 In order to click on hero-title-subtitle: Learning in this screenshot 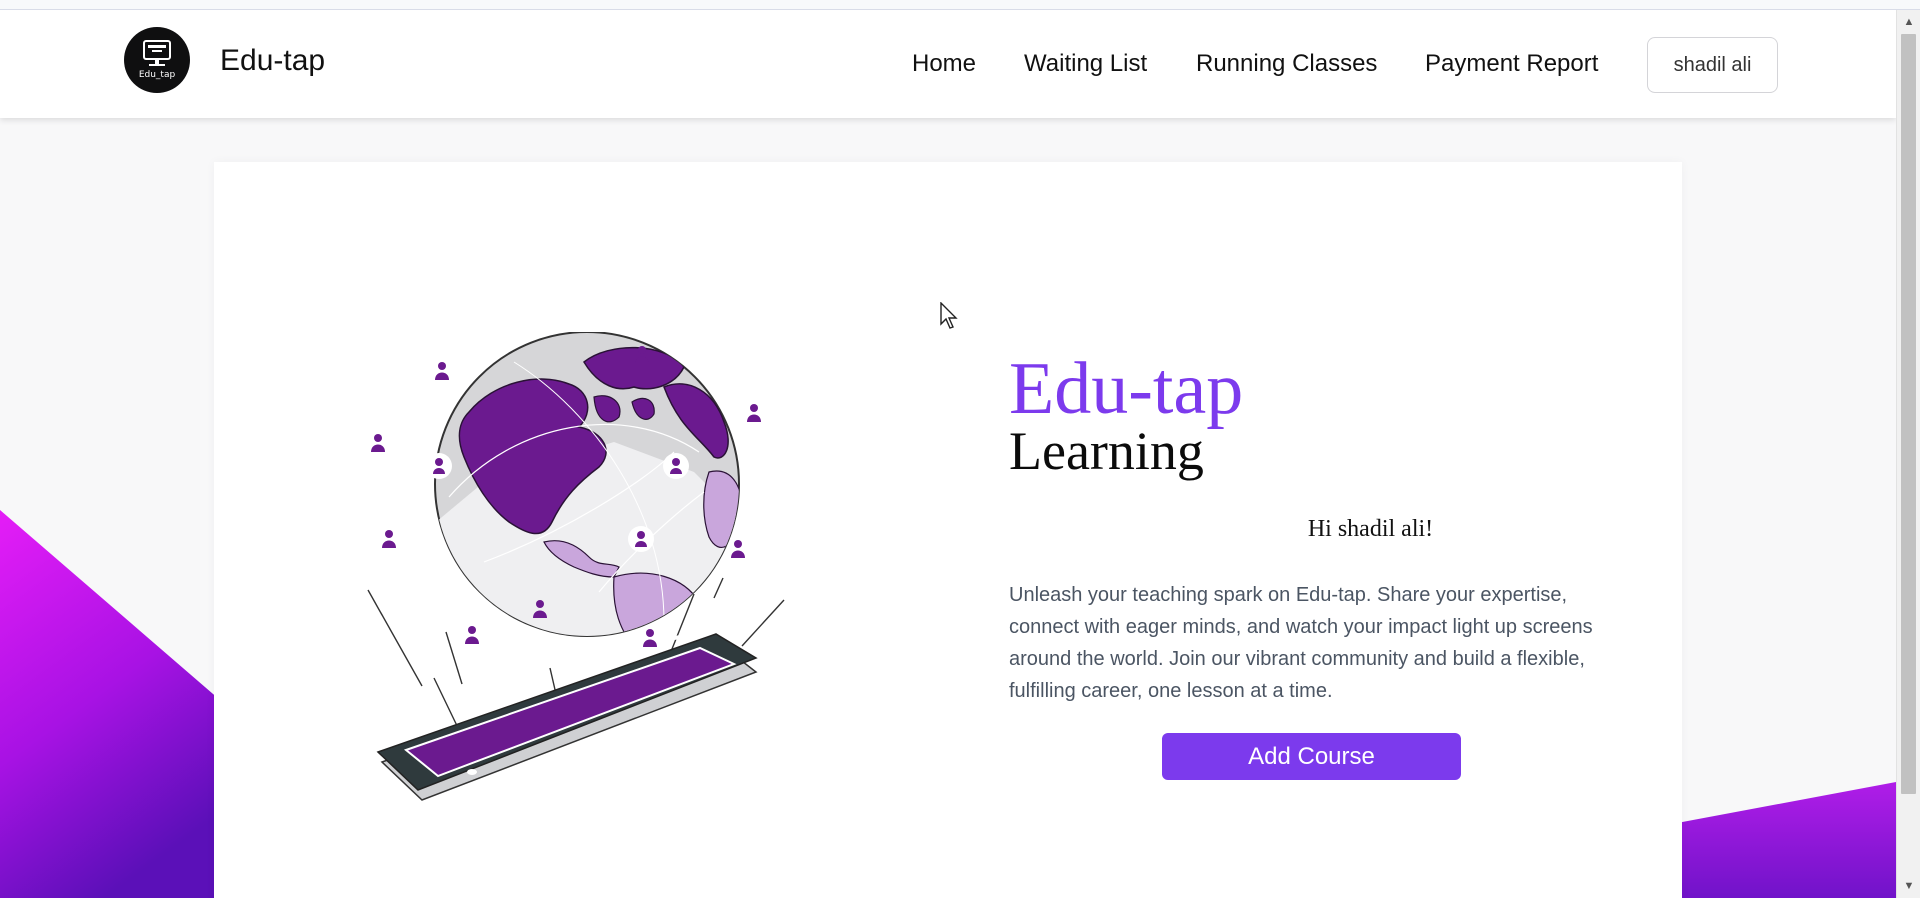, I will do `click(1106, 451)`.